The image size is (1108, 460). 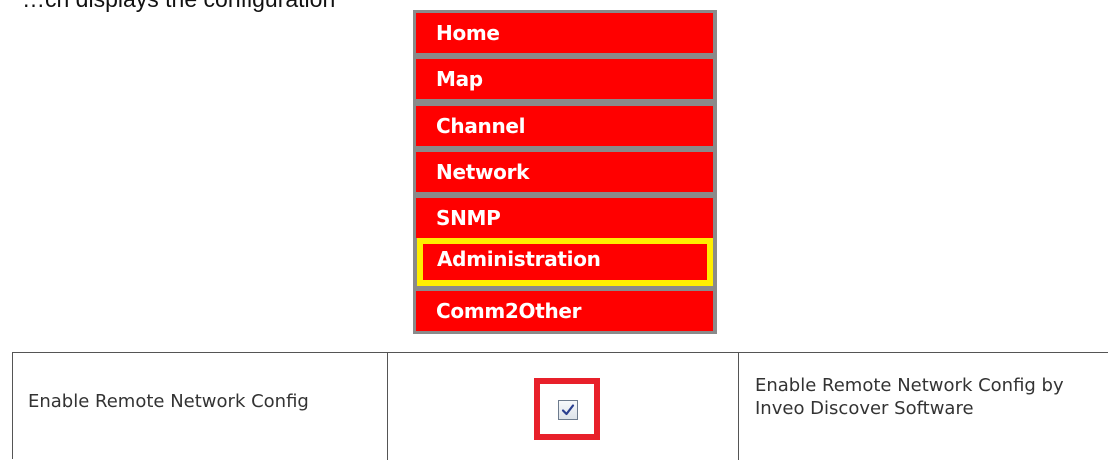 I want to click on menu-item-map: Map, so click(x=564, y=79).